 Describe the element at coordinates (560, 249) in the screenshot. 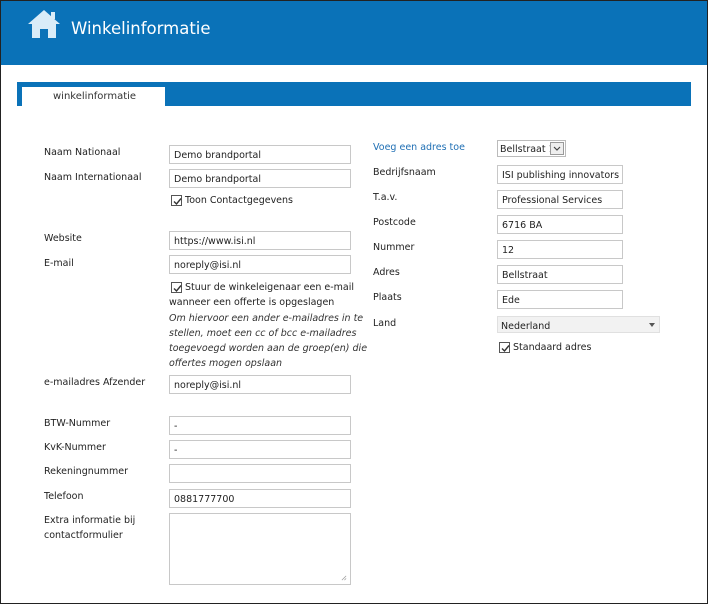

I see `nummer-input: 12` at that location.